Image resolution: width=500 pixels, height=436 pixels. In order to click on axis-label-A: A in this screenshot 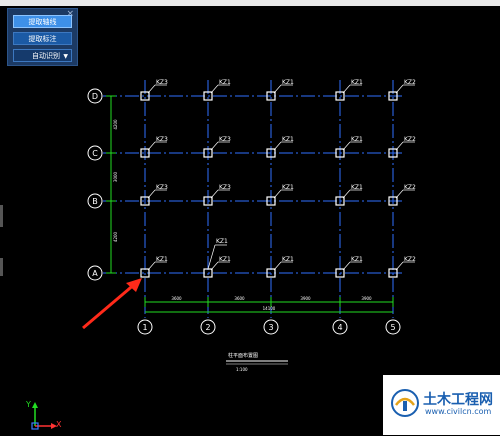, I will do `click(95, 273)`.